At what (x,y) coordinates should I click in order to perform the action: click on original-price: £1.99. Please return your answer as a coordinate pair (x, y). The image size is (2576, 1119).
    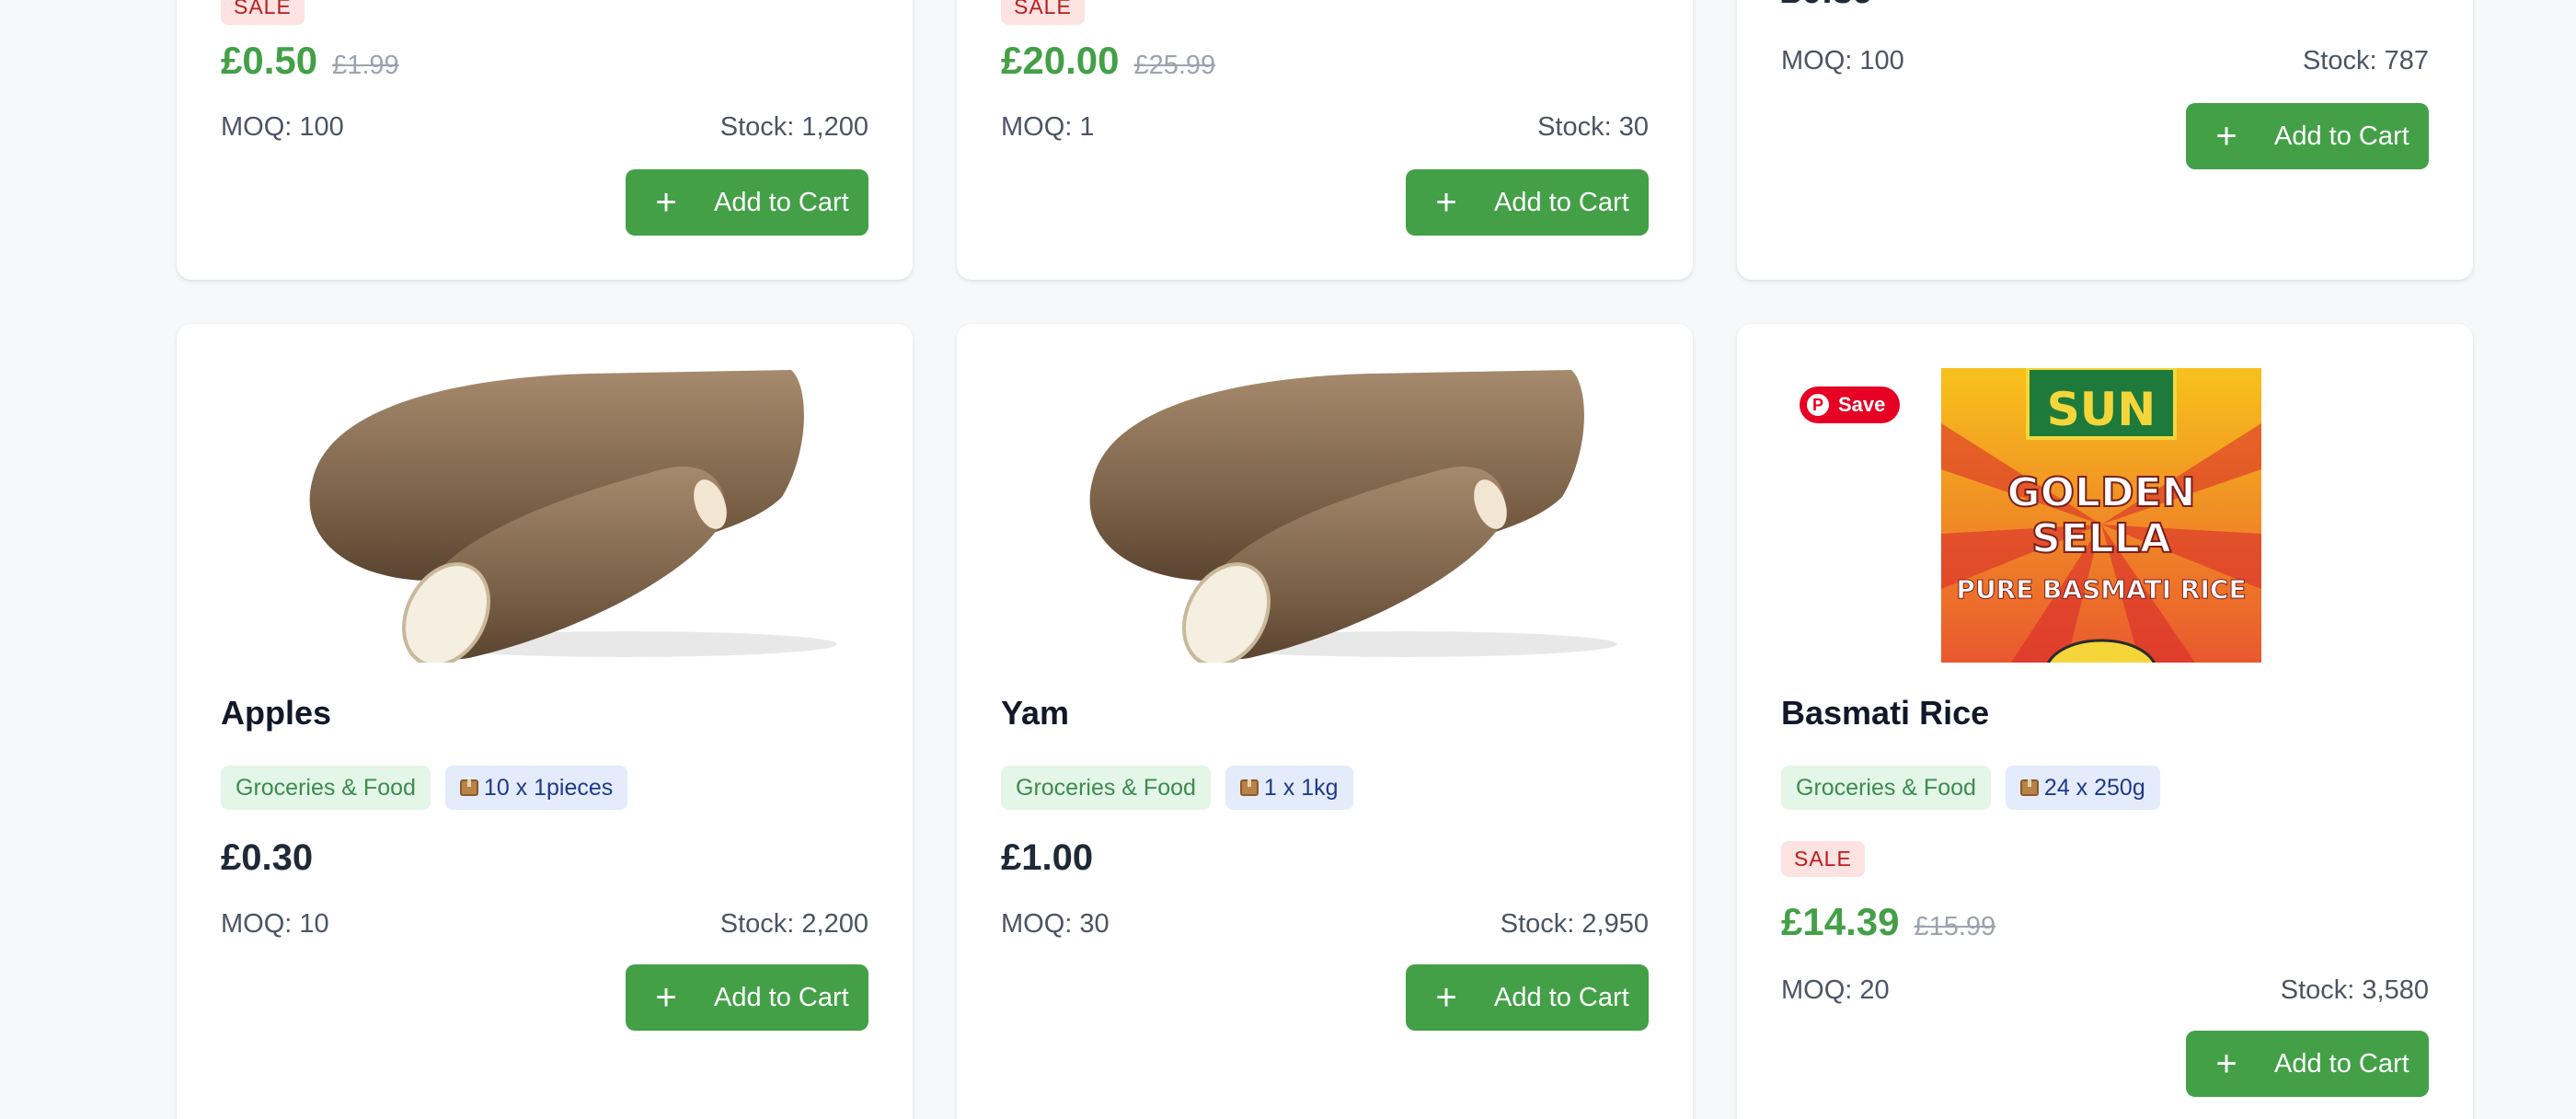
    Looking at the image, I should click on (365, 65).